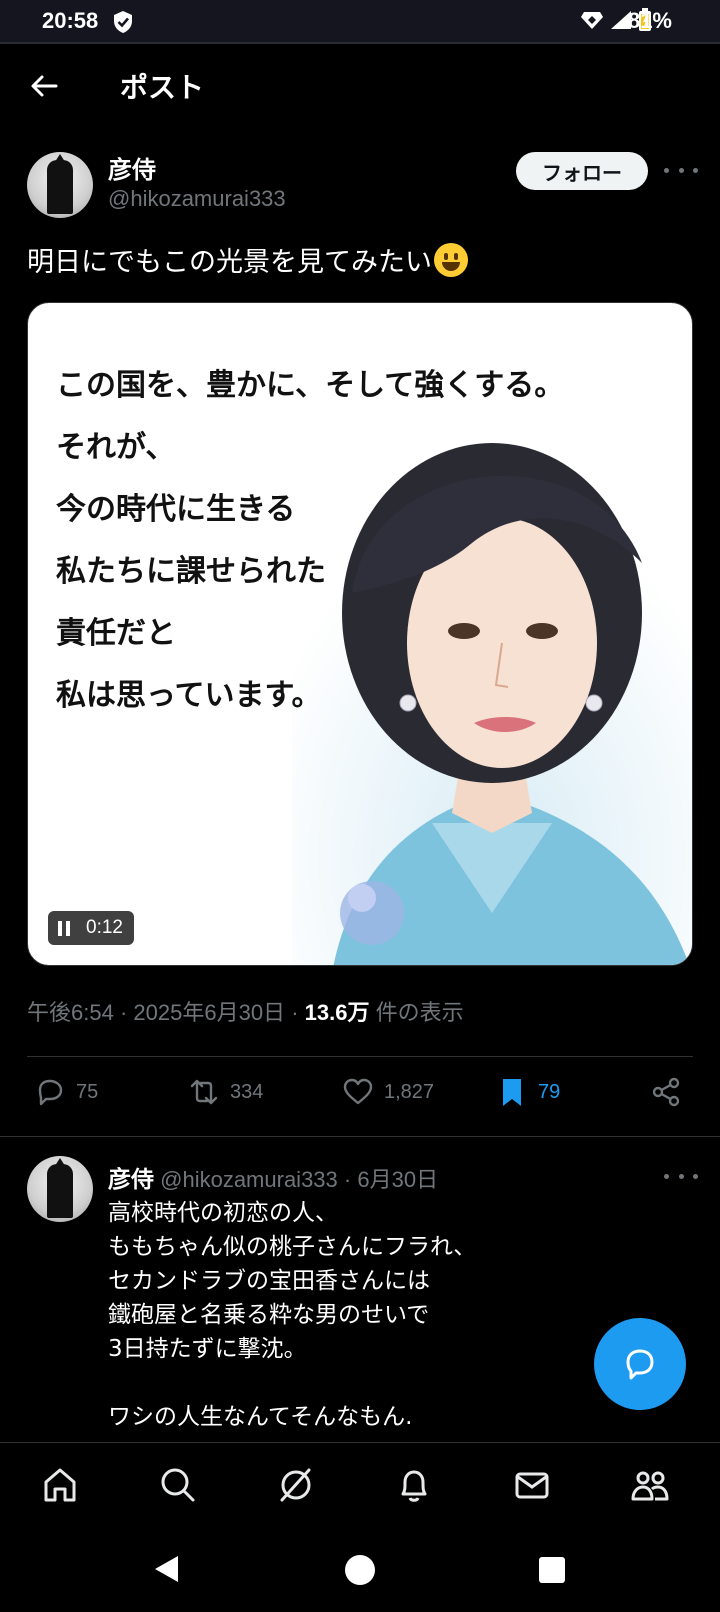 The image size is (720, 1612). Describe the element at coordinates (249, 1179) in the screenshot. I see `reply-author-handle: @hikozamurai333` at that location.